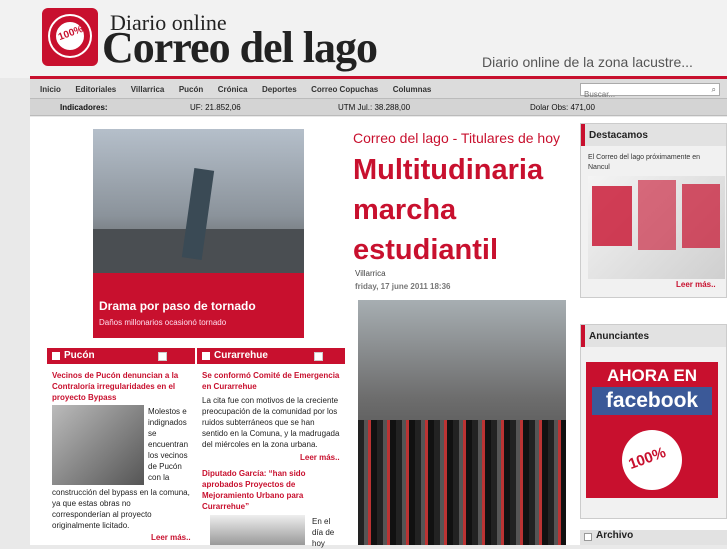 The height and width of the screenshot is (549, 727). I want to click on destacamos-newspaper-image, so click(656, 227).